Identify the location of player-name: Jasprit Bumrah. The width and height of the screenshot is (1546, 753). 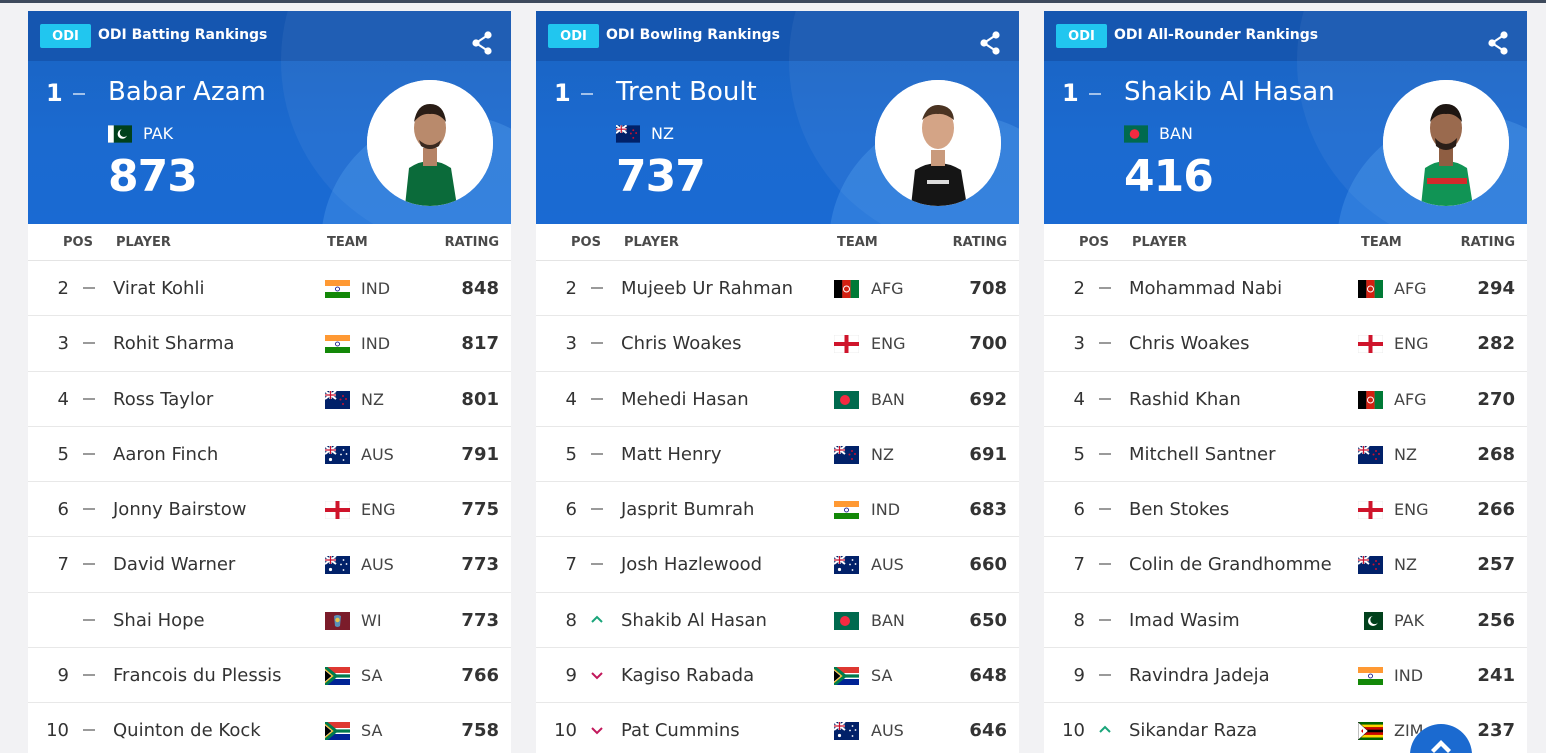
(687, 509).